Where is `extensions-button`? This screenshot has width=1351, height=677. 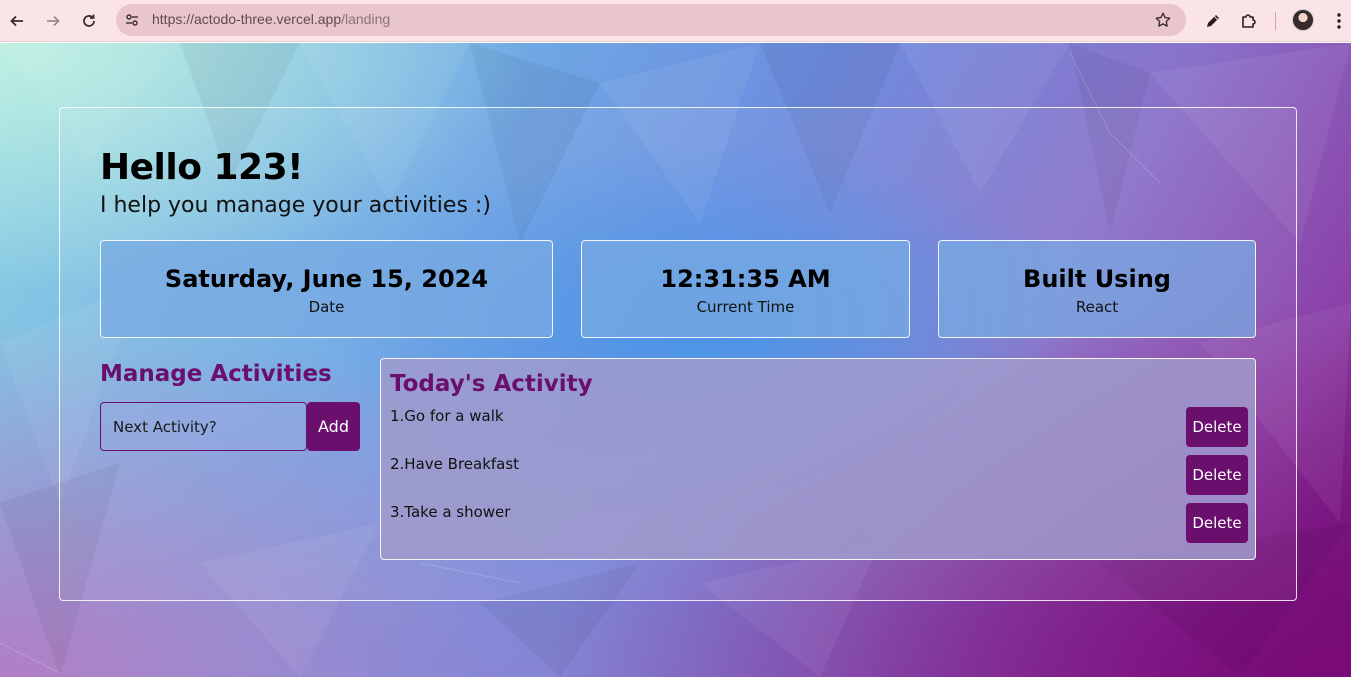 extensions-button is located at coordinates (1249, 21).